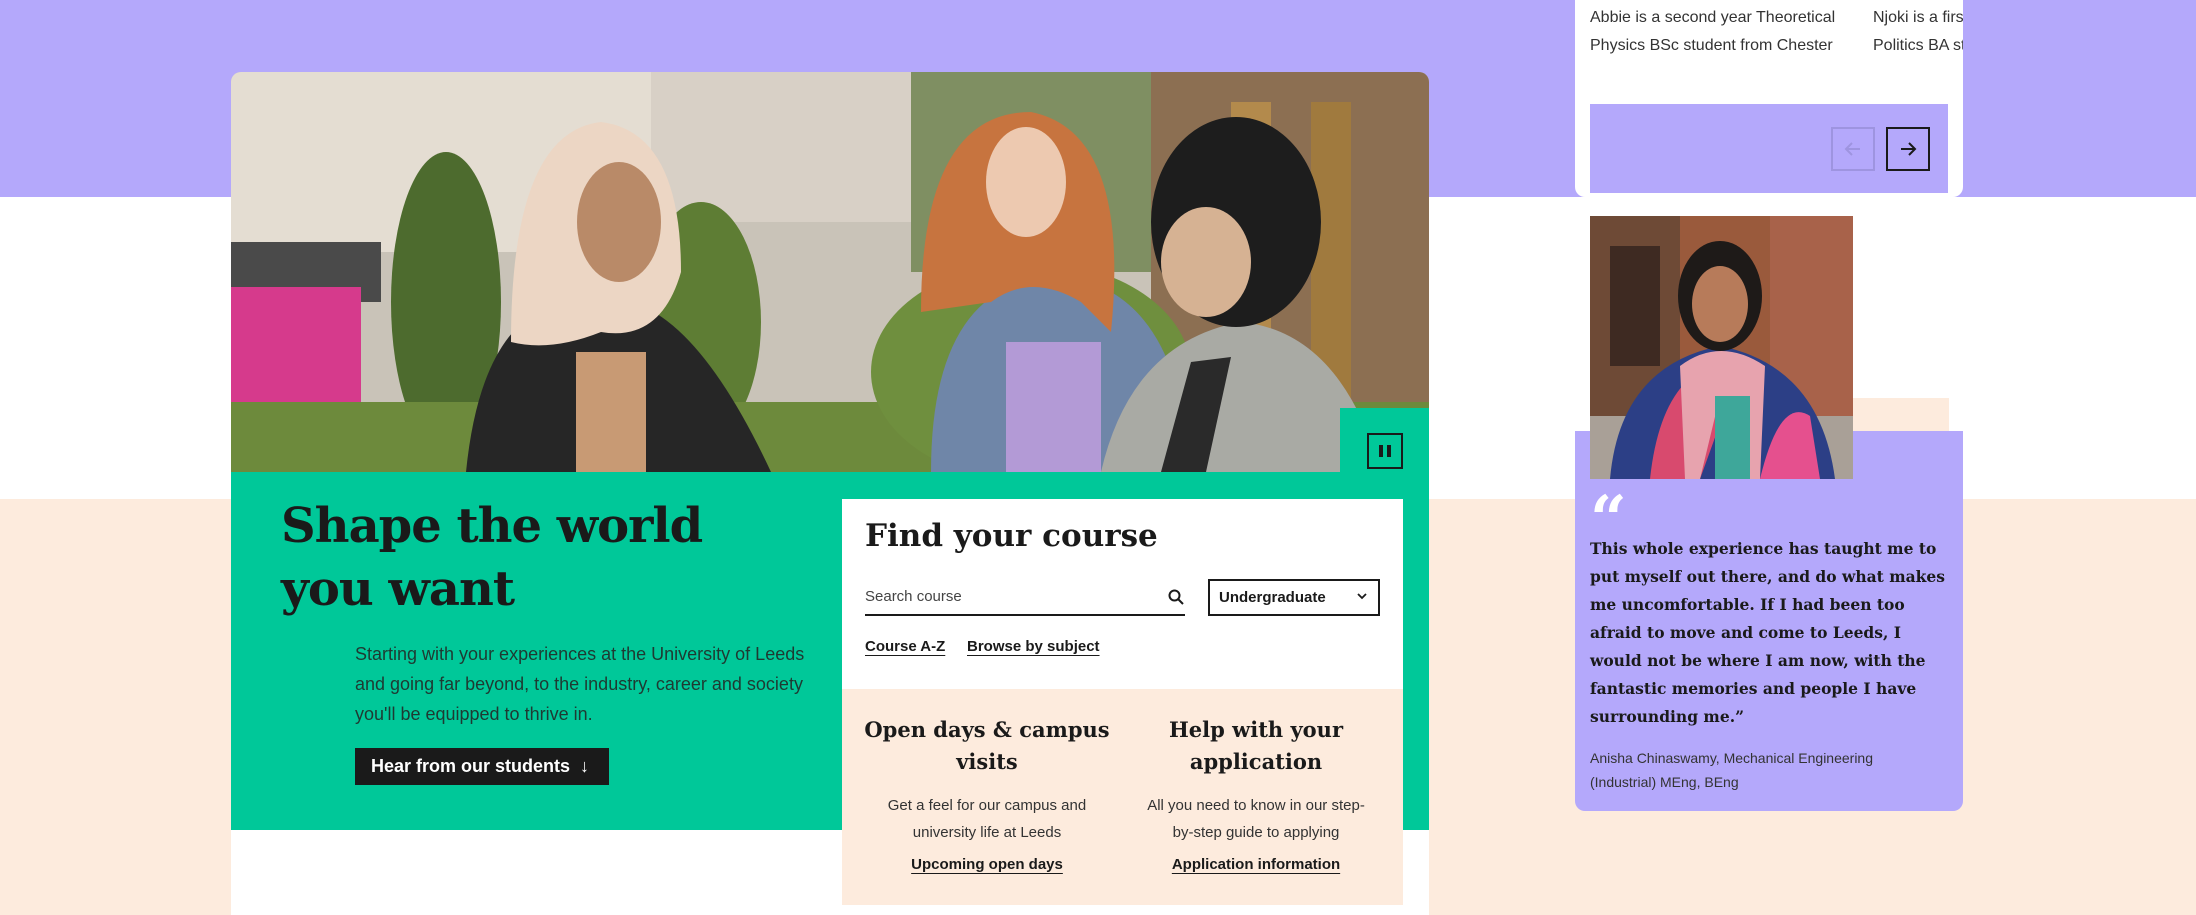 The image size is (2196, 915). I want to click on arrow-left-icon, so click(1852, 149).